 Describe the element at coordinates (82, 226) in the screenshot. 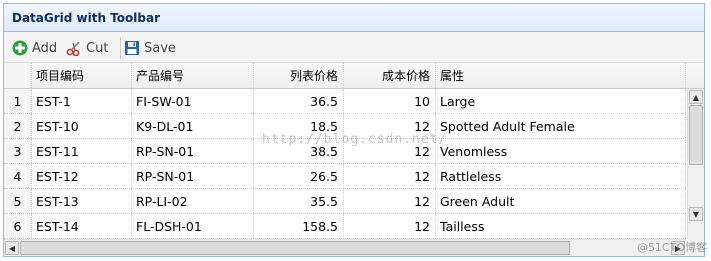

I see `cell-item: EST-14` at that location.